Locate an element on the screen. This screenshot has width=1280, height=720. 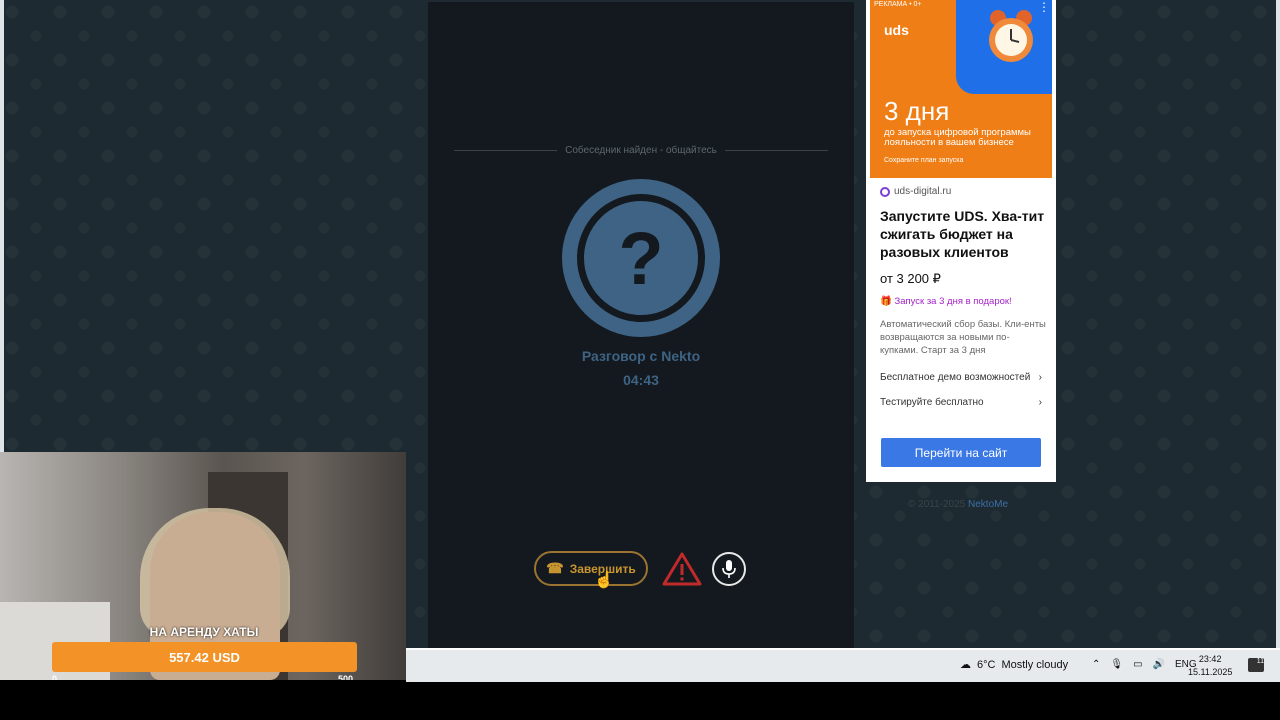
ad-link-demo-label: Бесплатное демо возможностей is located at coordinates (955, 377).